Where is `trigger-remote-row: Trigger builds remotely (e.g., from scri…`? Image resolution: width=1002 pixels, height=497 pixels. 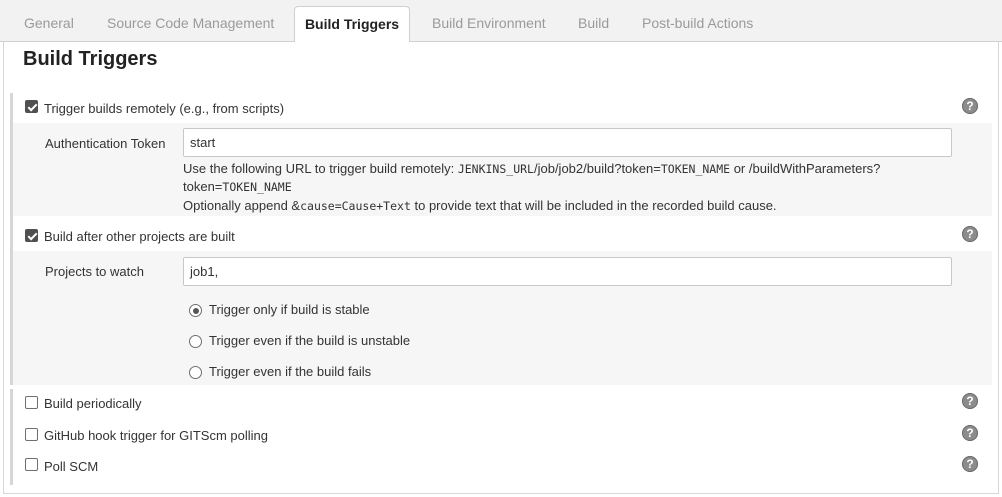 trigger-remote-row: Trigger builds remotely (e.g., from scri… is located at coordinates (502, 108).